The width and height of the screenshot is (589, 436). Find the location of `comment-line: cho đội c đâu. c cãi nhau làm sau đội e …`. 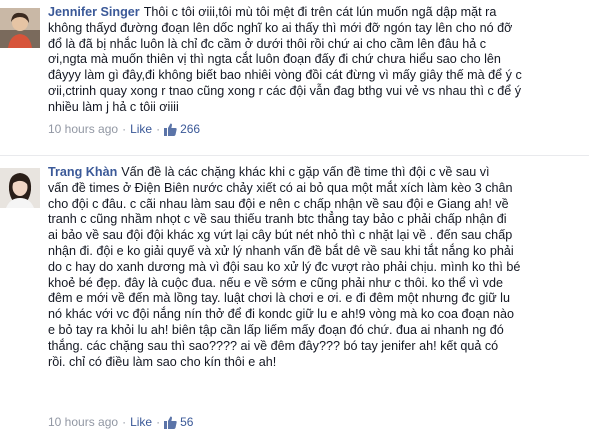

comment-line: cho đội c đâu. c cãi nhau làm sau đội e … is located at coordinates (278, 203).